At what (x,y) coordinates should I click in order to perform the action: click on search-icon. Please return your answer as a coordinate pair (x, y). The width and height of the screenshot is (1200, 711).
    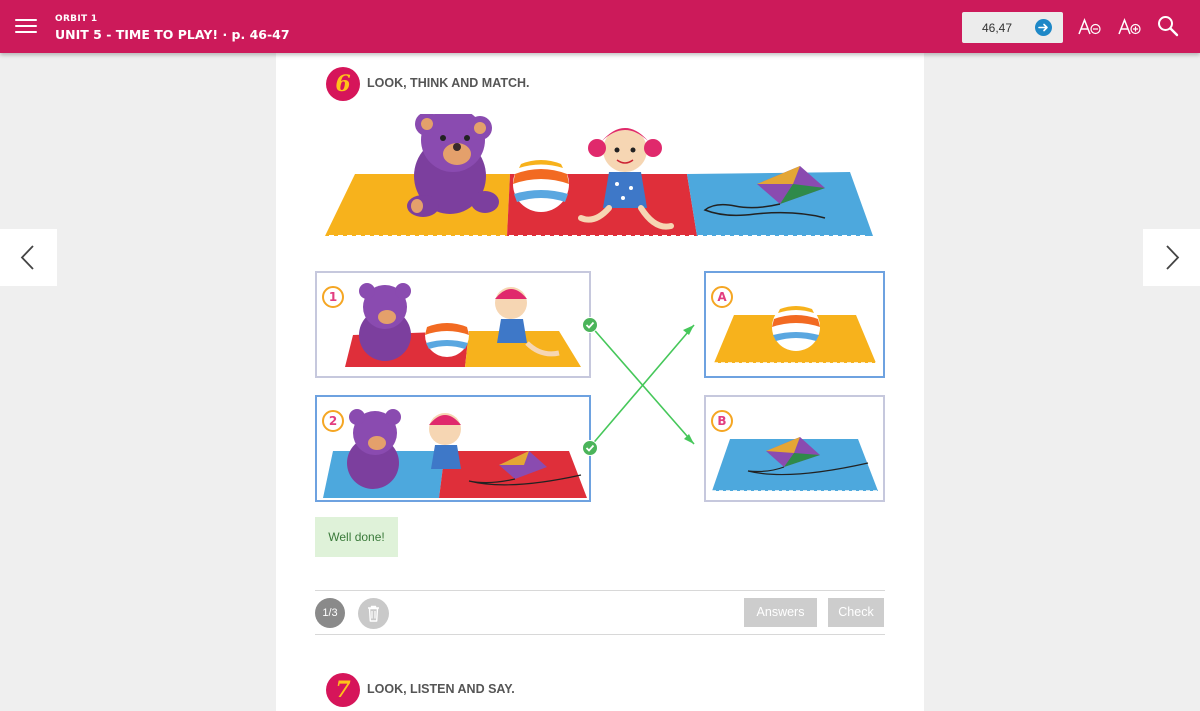
    Looking at the image, I should click on (1168, 26).